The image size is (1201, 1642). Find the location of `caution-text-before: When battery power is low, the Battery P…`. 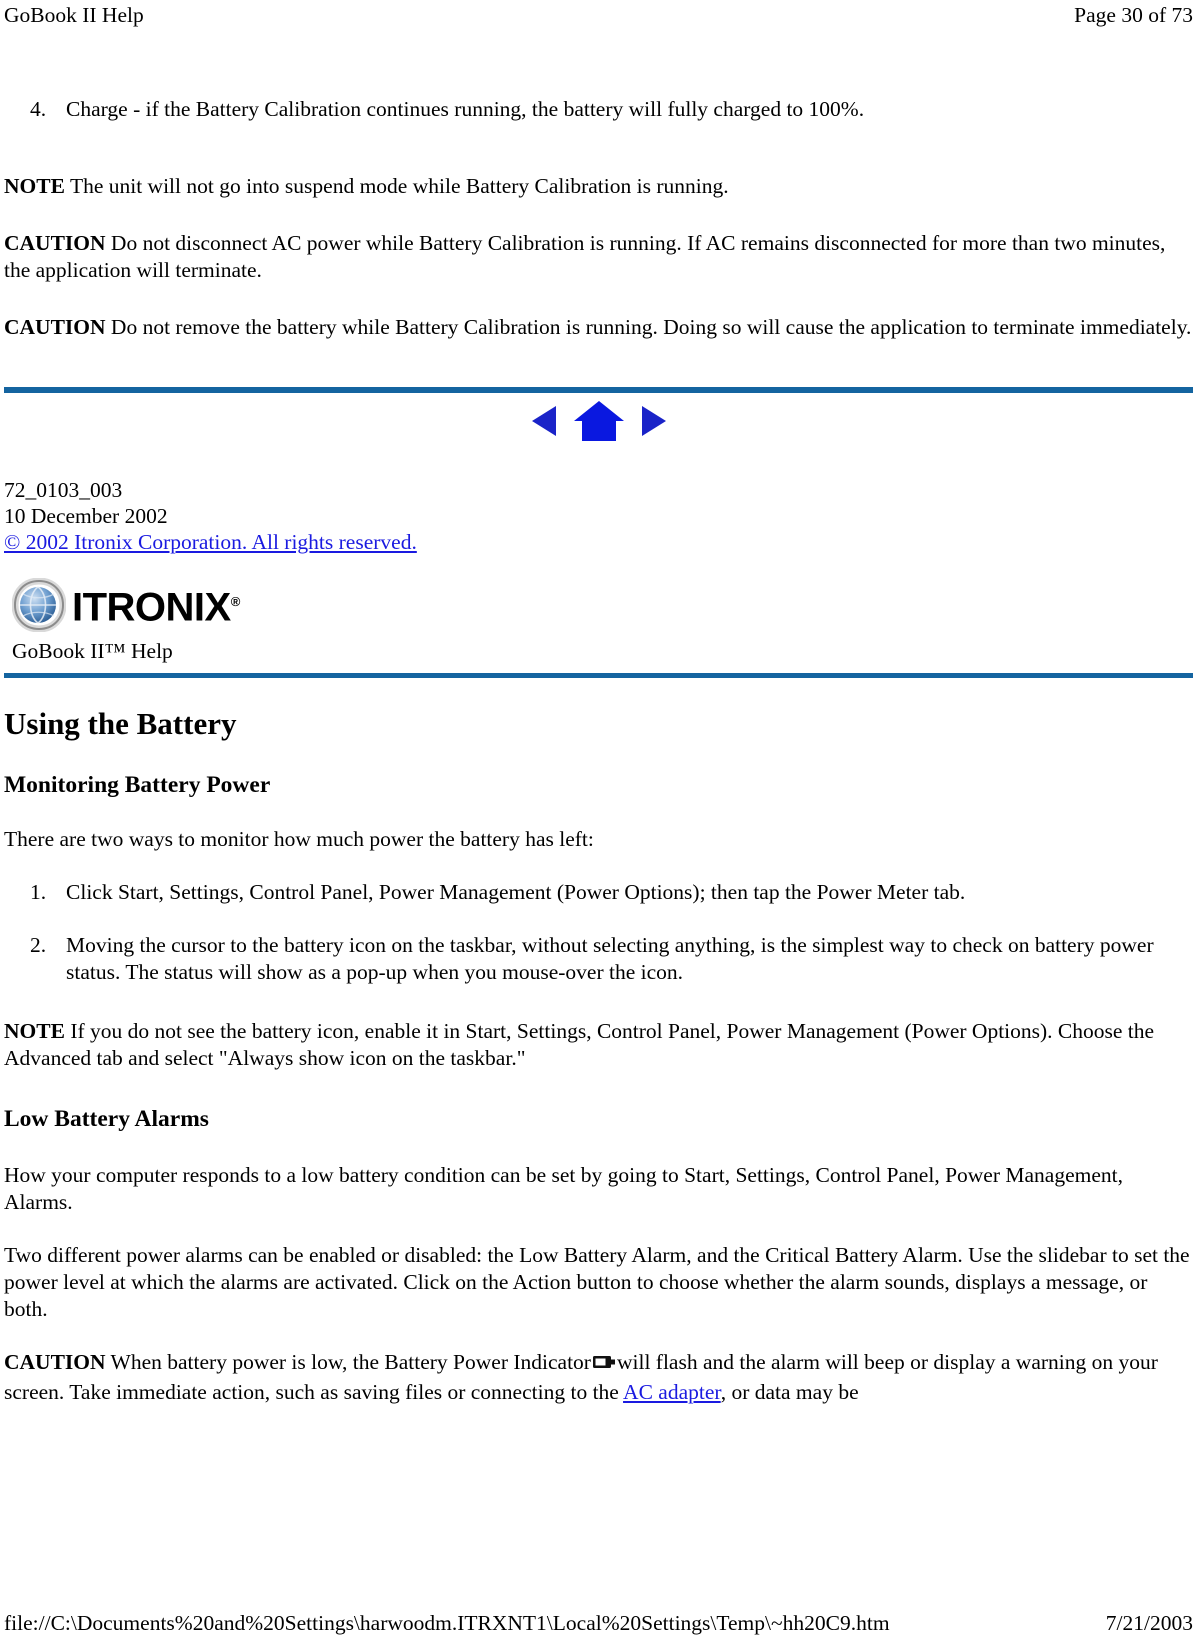

caution-text-before: When battery power is low, the Battery P… is located at coordinates (350, 1362).